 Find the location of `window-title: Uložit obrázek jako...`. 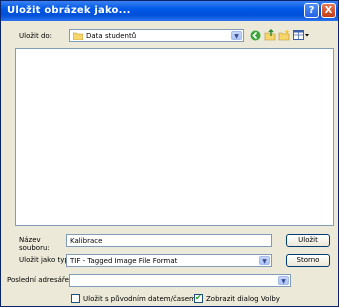

window-title: Uložit obrázek jako... is located at coordinates (69, 10).